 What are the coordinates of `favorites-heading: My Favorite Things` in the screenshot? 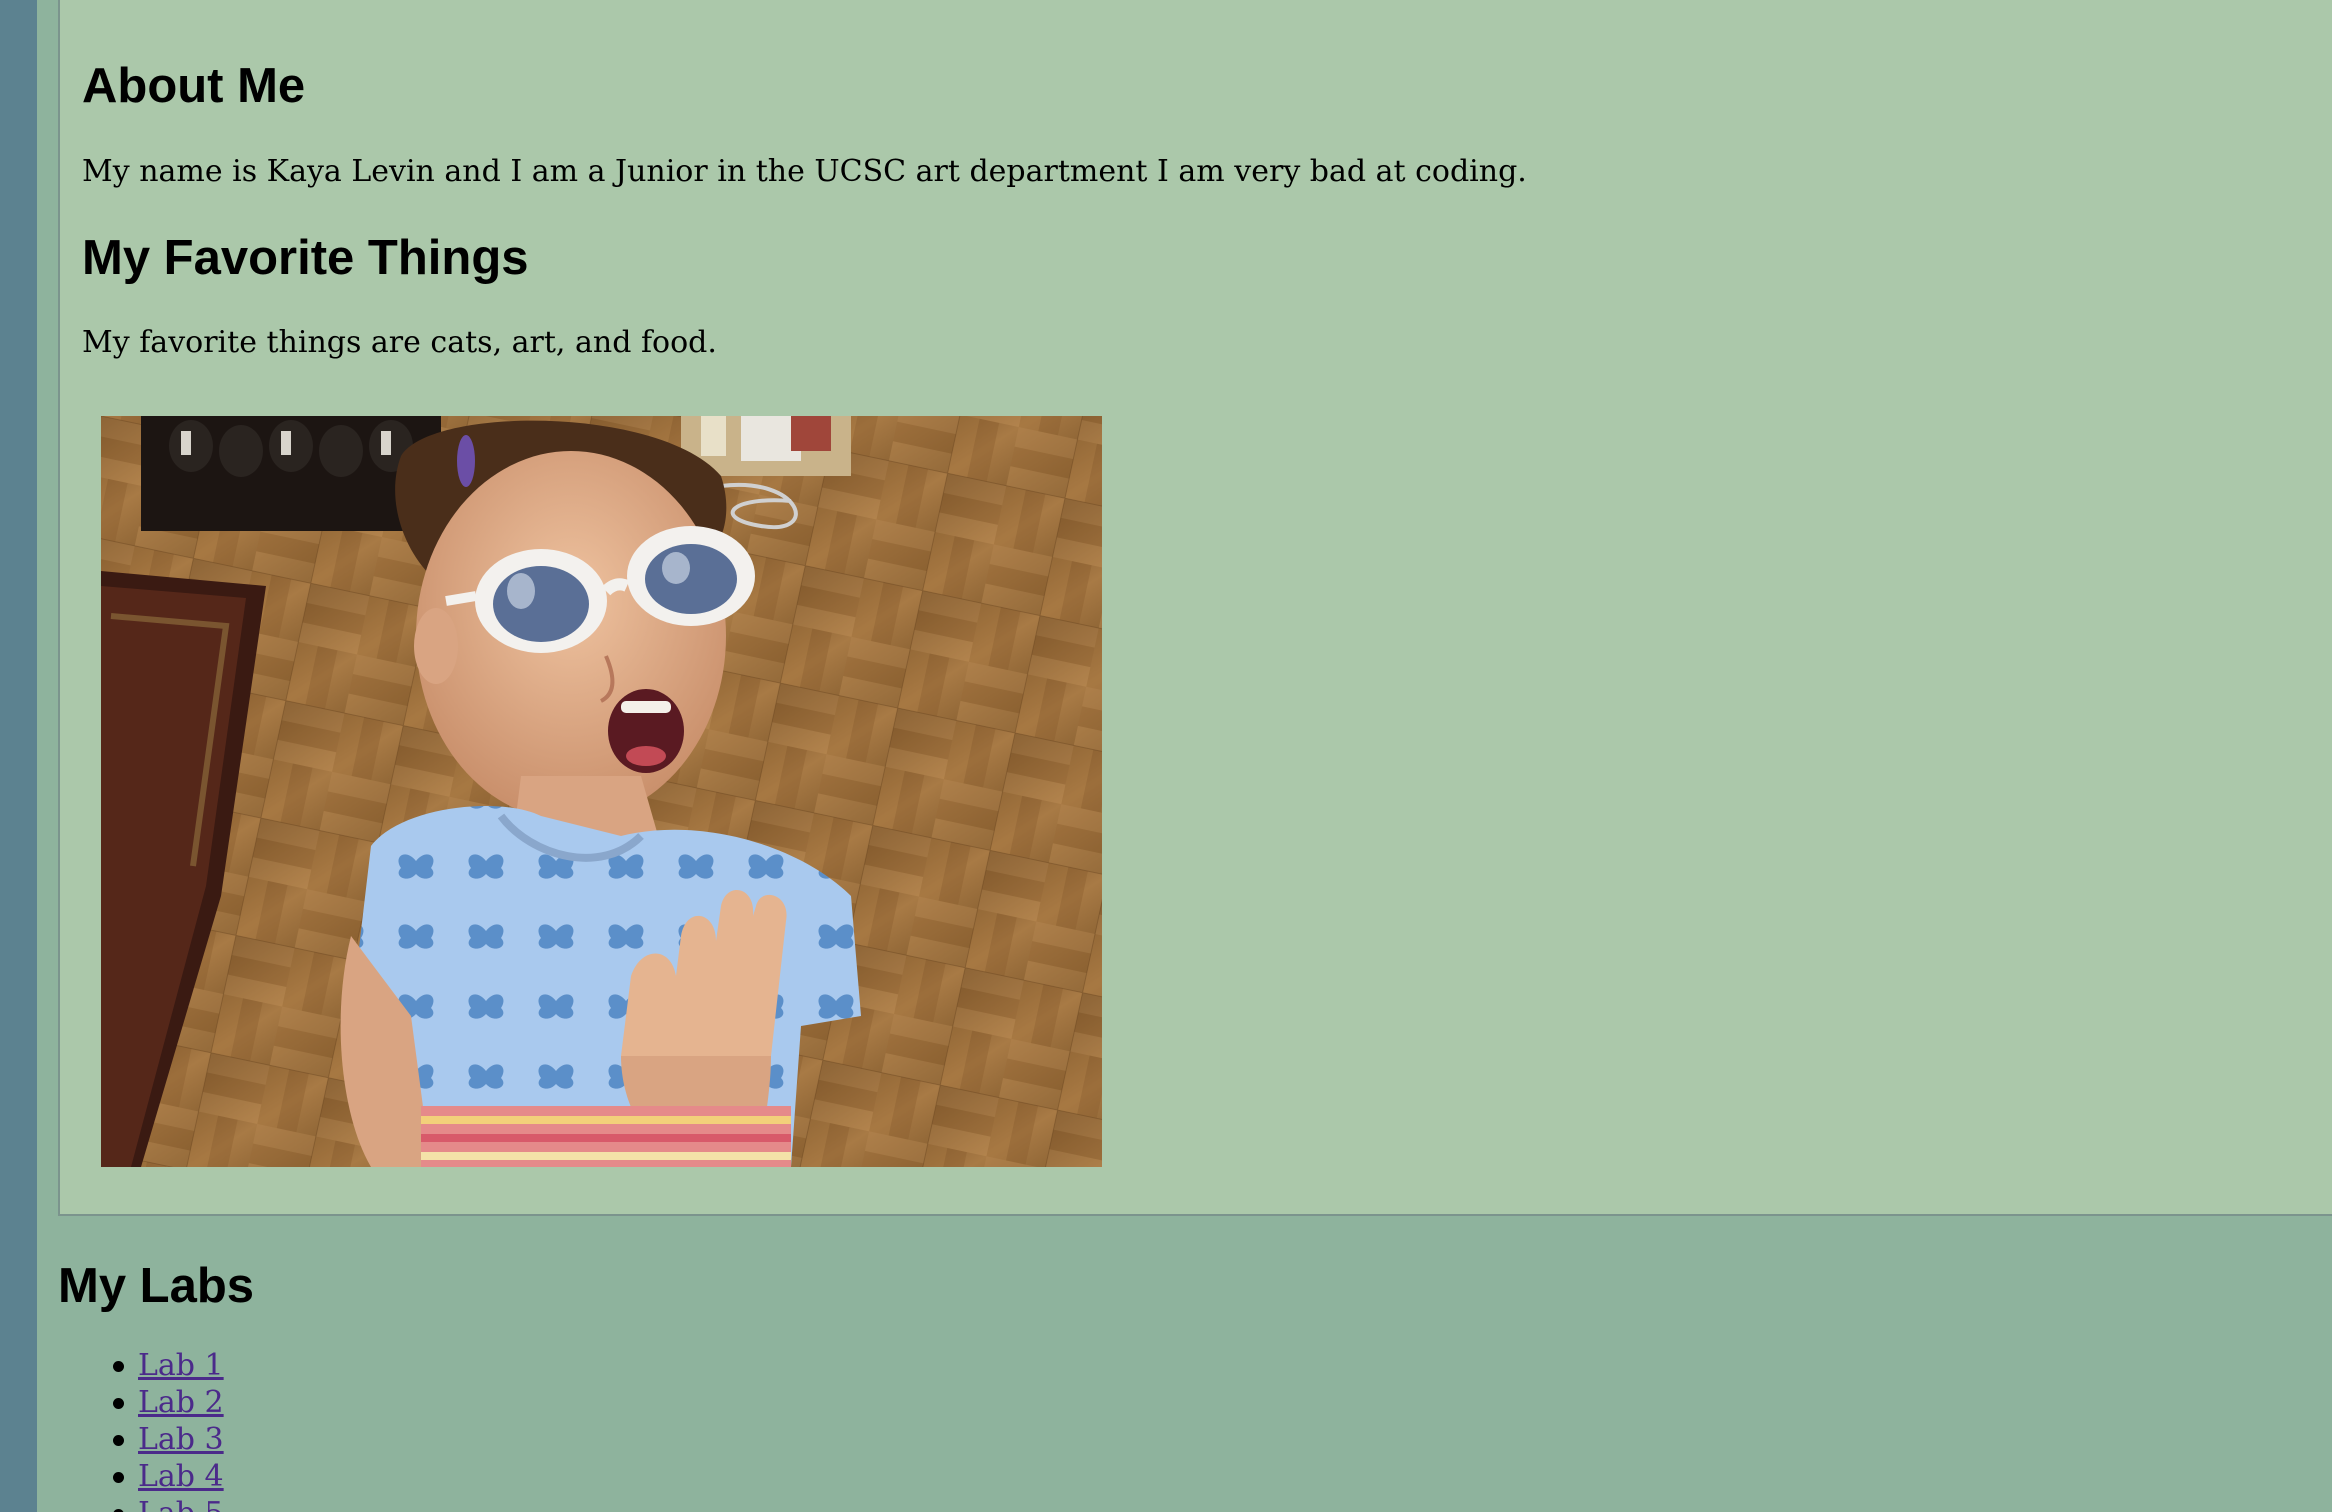 It's located at (305, 258).